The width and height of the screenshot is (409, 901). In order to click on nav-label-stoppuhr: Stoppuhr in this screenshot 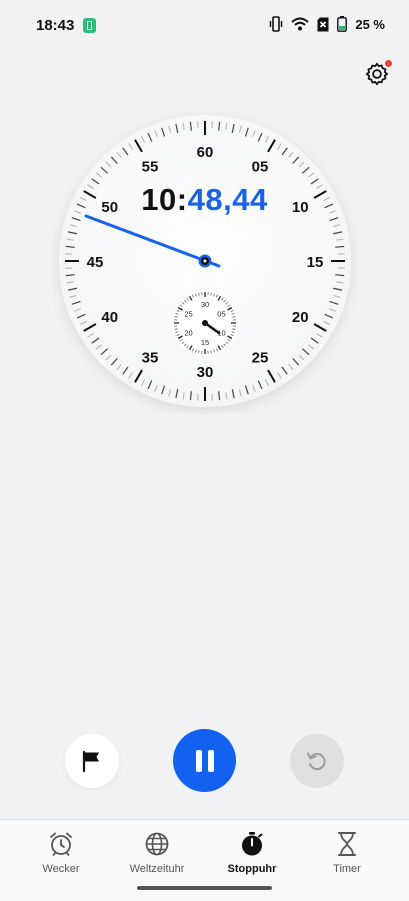, I will do `click(252, 869)`.